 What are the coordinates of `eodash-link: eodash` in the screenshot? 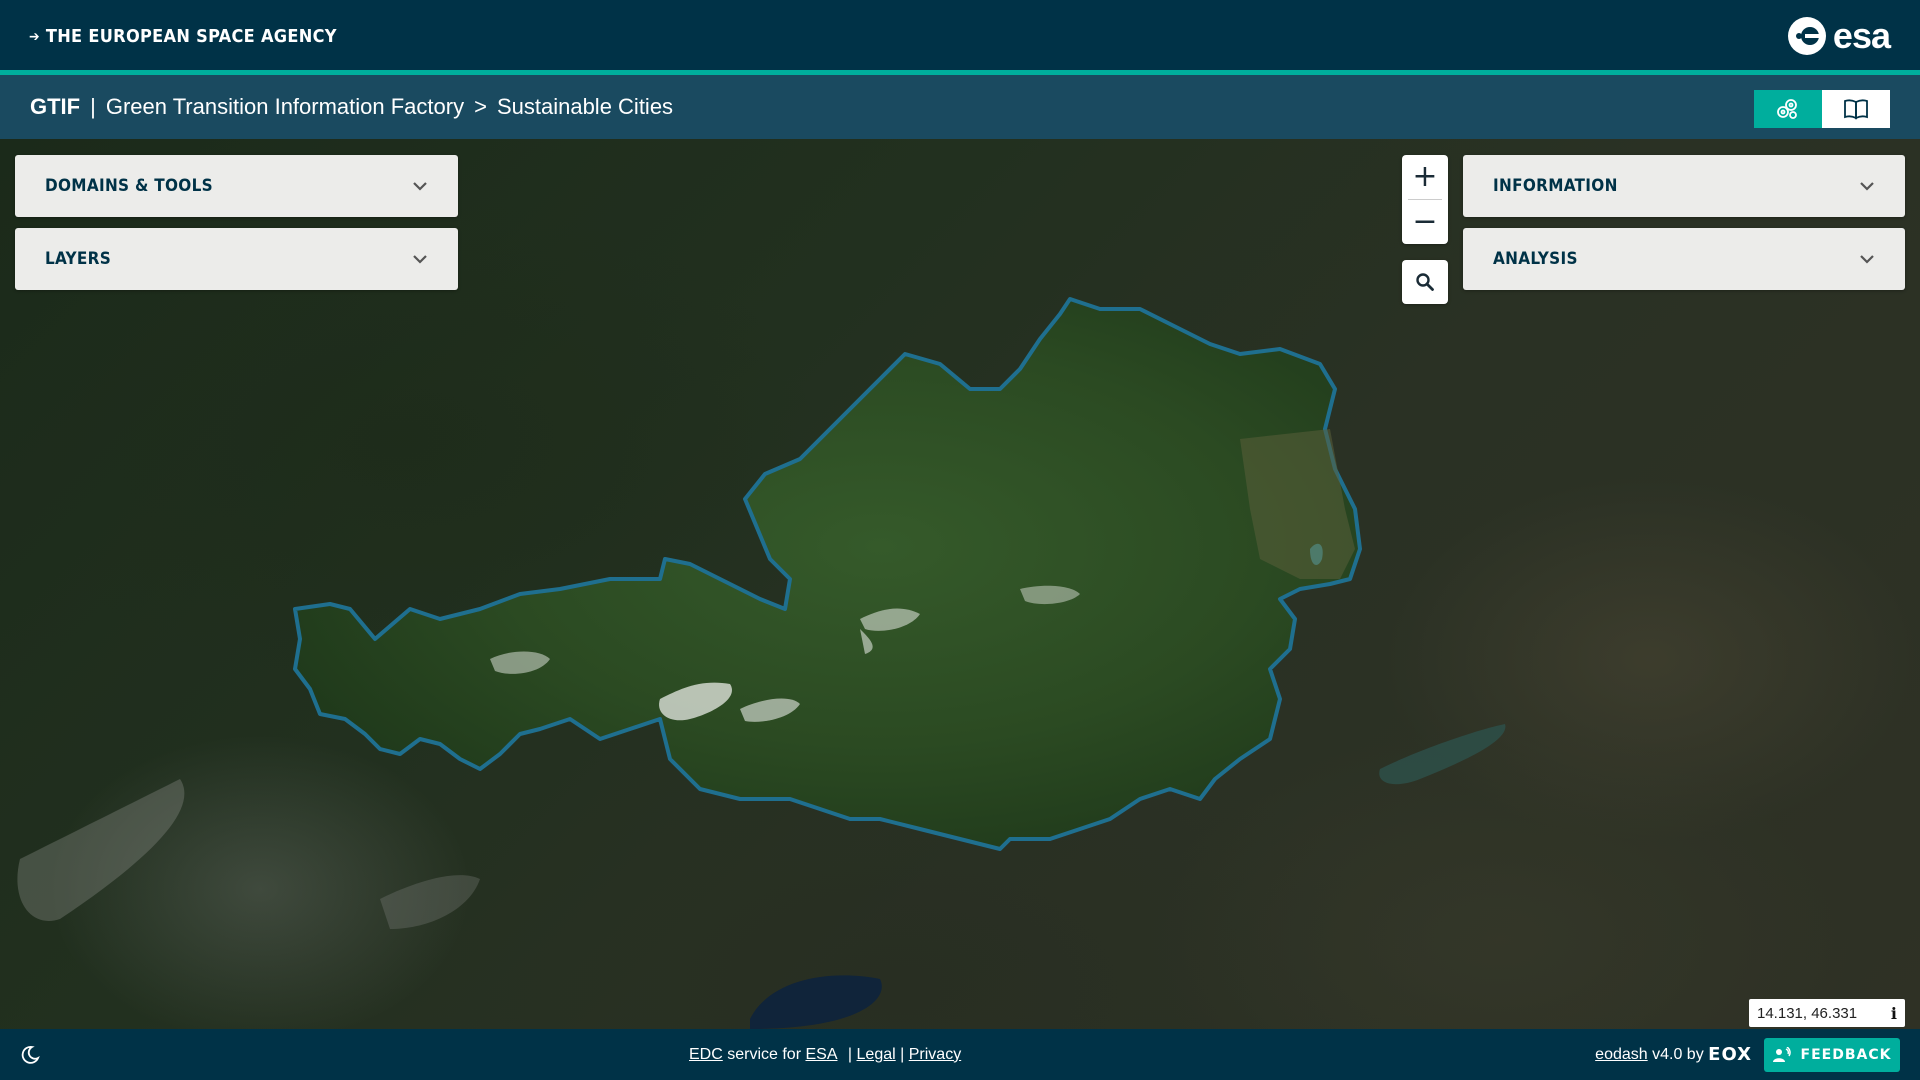 It's located at (1621, 1055).